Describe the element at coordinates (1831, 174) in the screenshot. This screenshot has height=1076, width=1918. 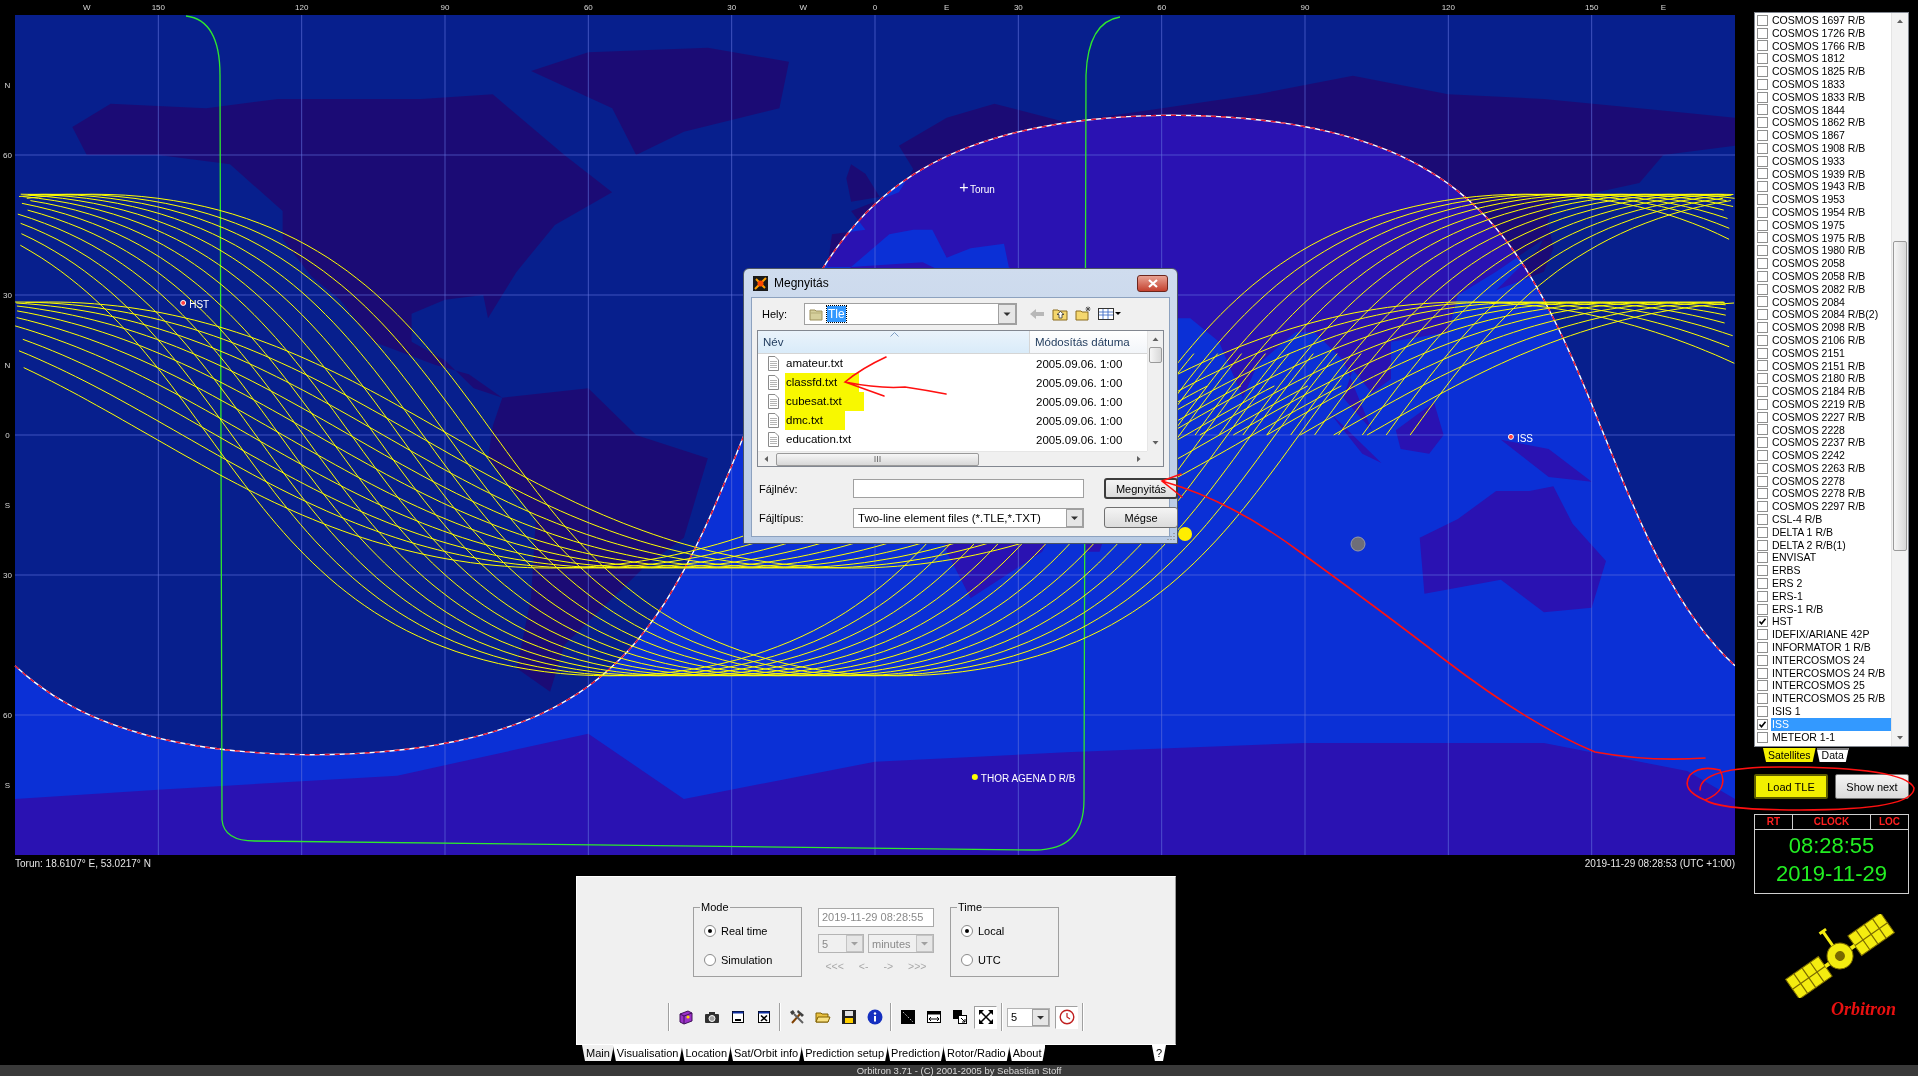
I see `satellite-item: COSMOS 1939 R/B` at that location.